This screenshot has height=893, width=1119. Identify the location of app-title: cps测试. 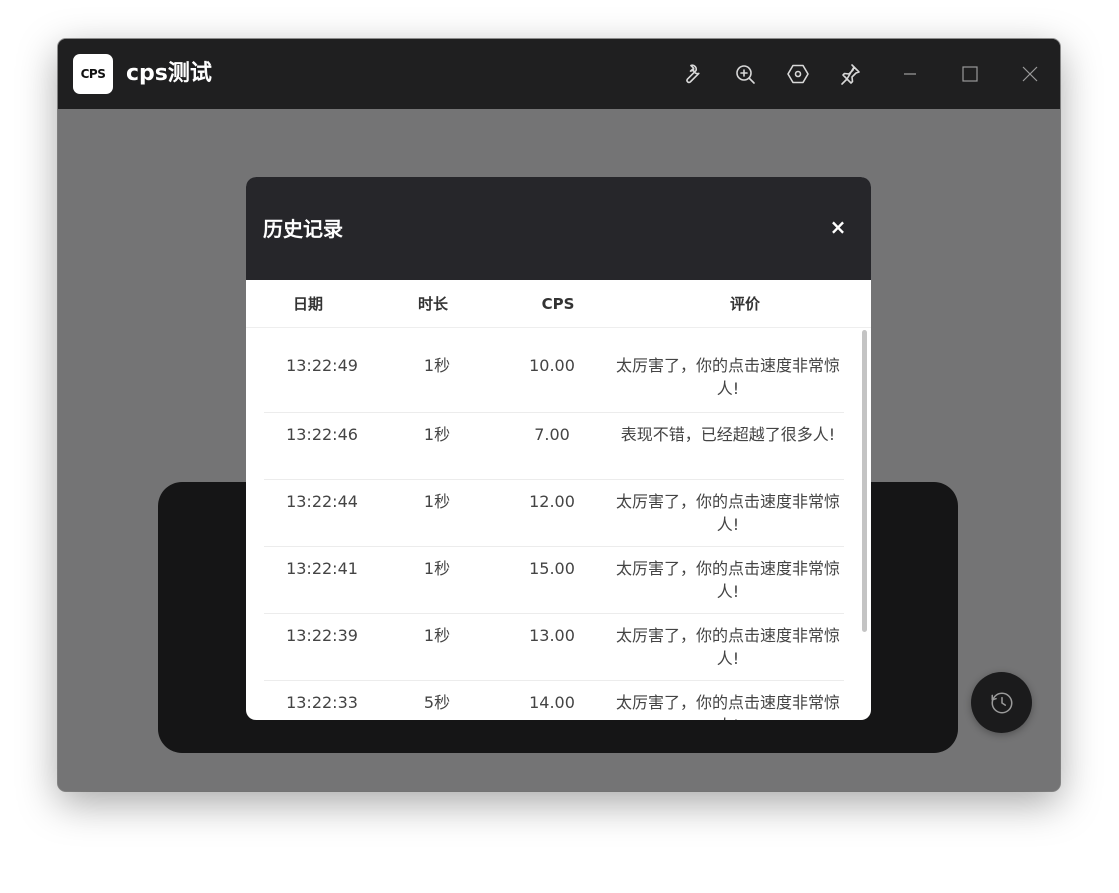
(169, 73).